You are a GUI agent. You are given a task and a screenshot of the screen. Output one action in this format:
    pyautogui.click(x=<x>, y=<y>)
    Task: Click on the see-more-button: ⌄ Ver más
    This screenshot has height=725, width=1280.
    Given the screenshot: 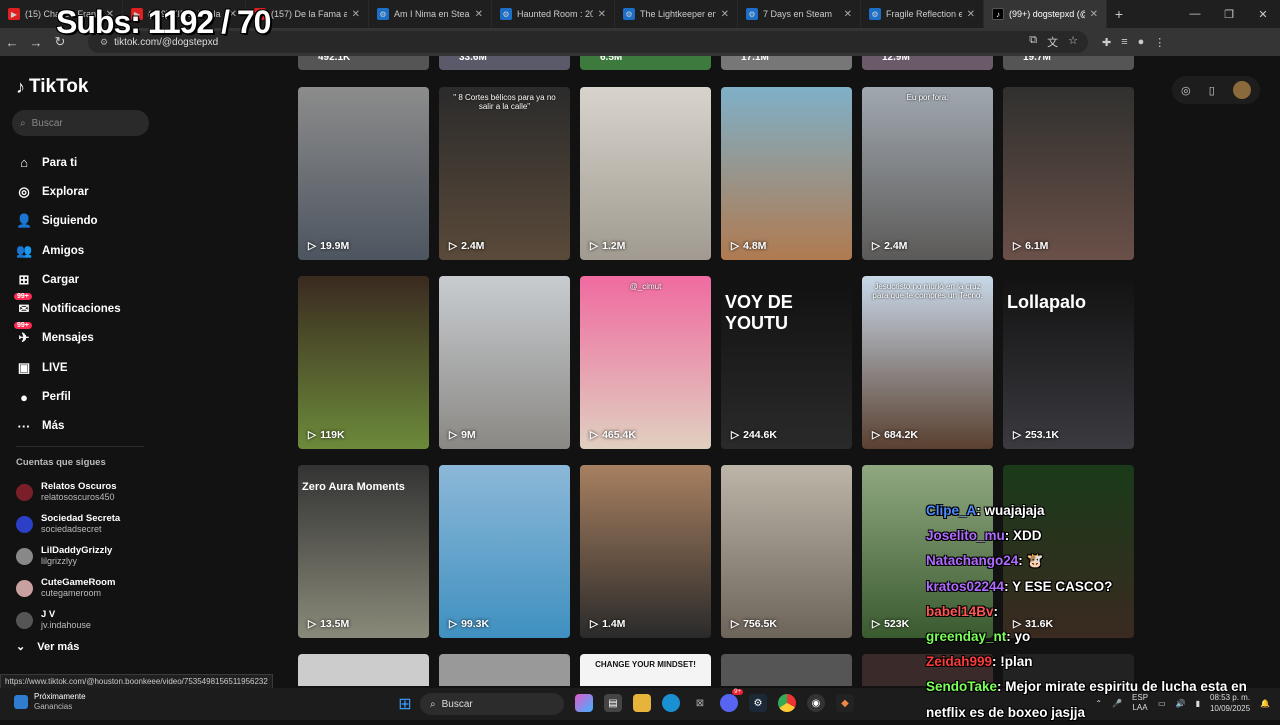 What is the action you would take?
    pyautogui.click(x=47, y=647)
    